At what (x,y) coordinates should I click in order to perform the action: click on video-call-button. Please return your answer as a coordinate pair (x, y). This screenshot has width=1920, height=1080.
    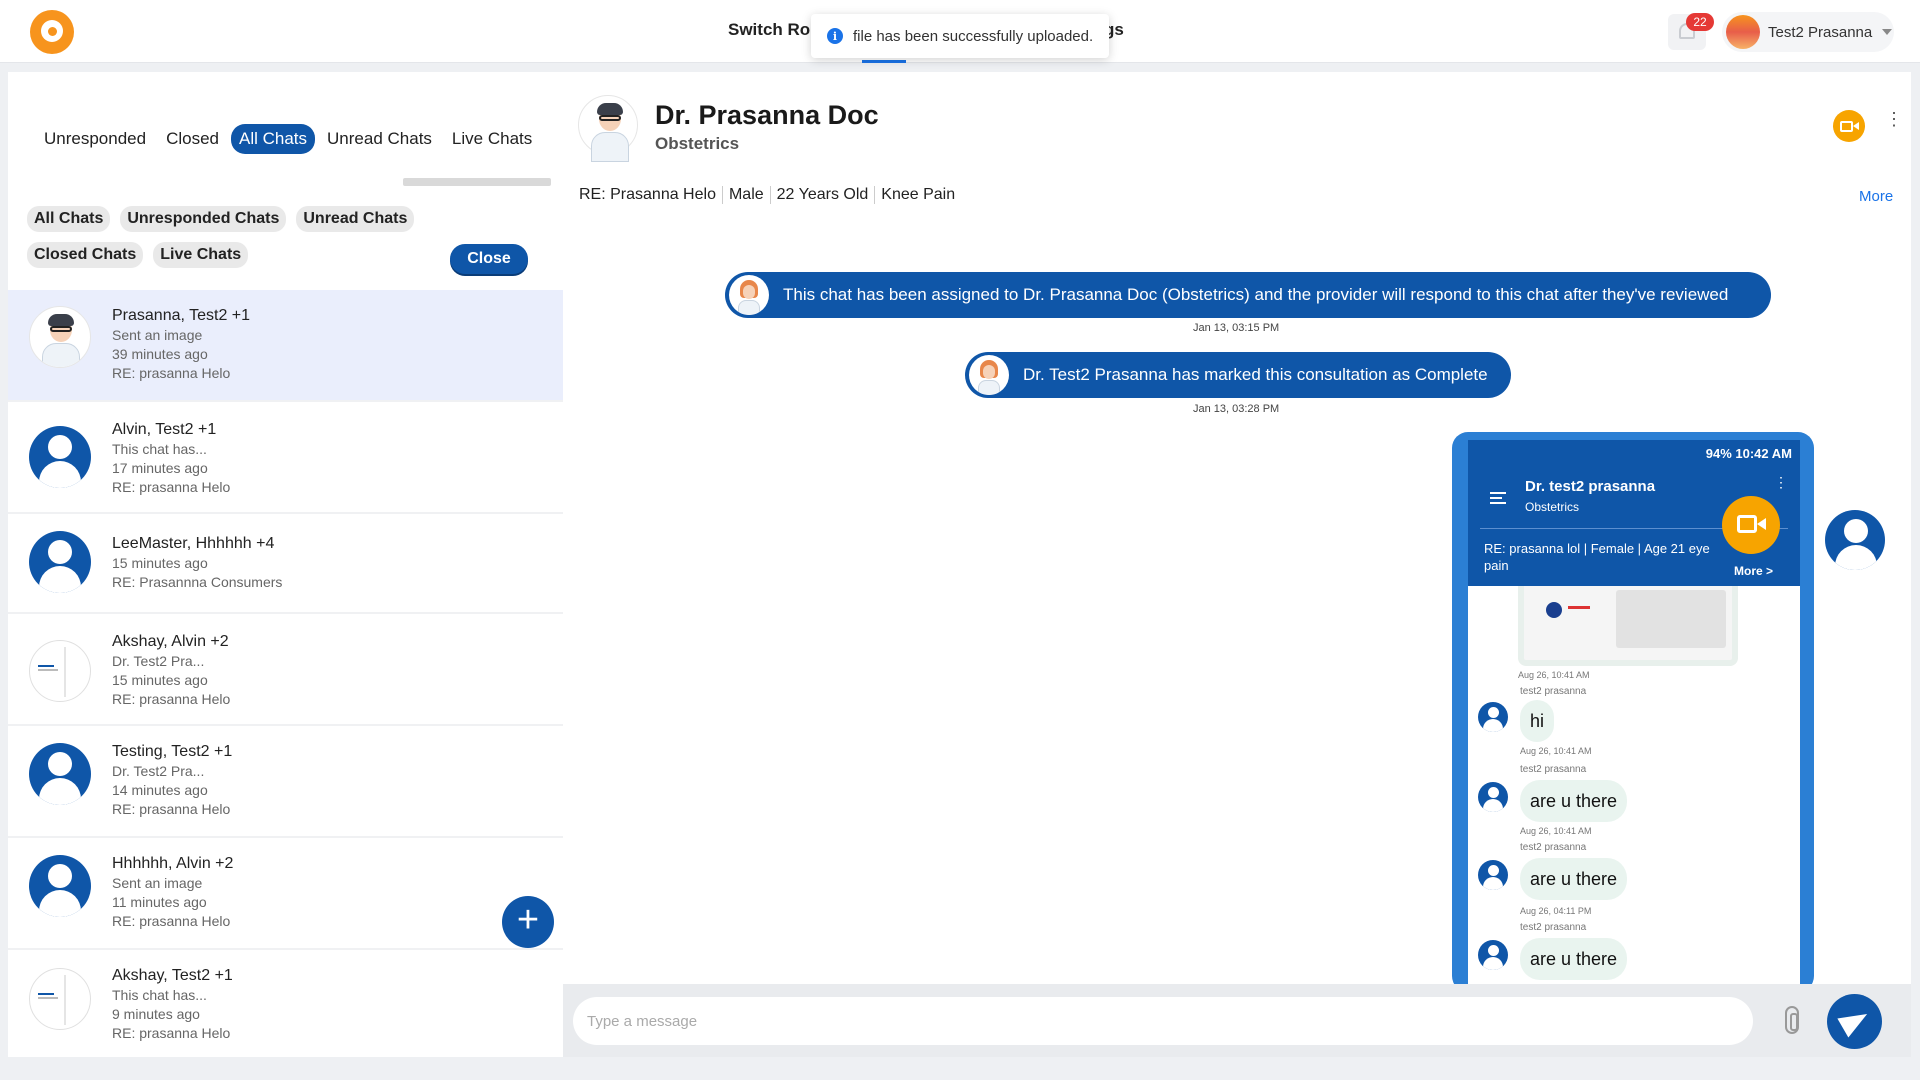
    Looking at the image, I should click on (1849, 126).